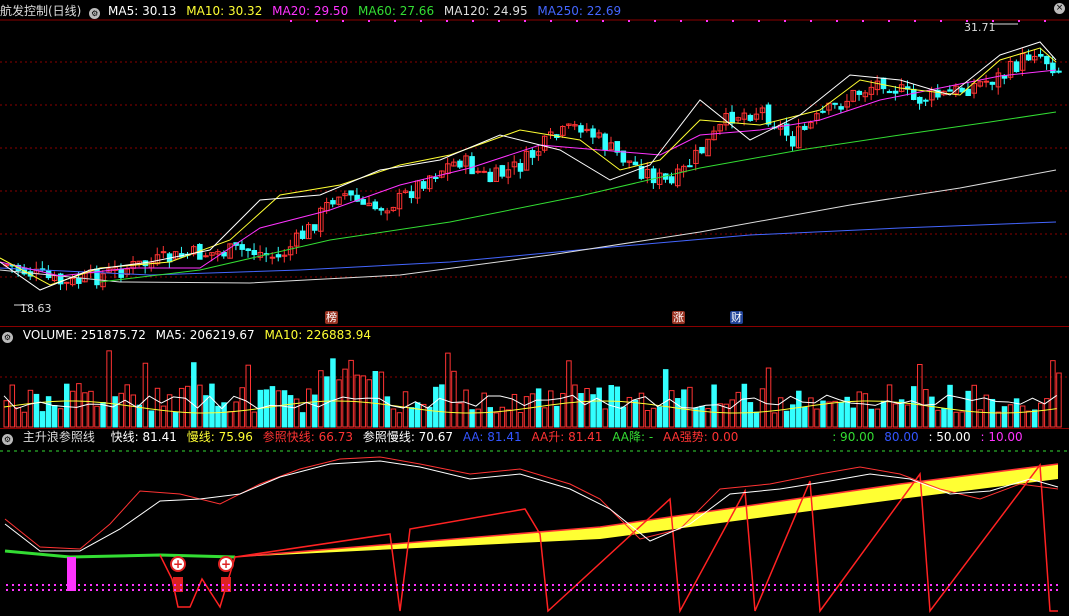 The image size is (1069, 616). I want to click on tag-cai: 财, so click(736, 317).